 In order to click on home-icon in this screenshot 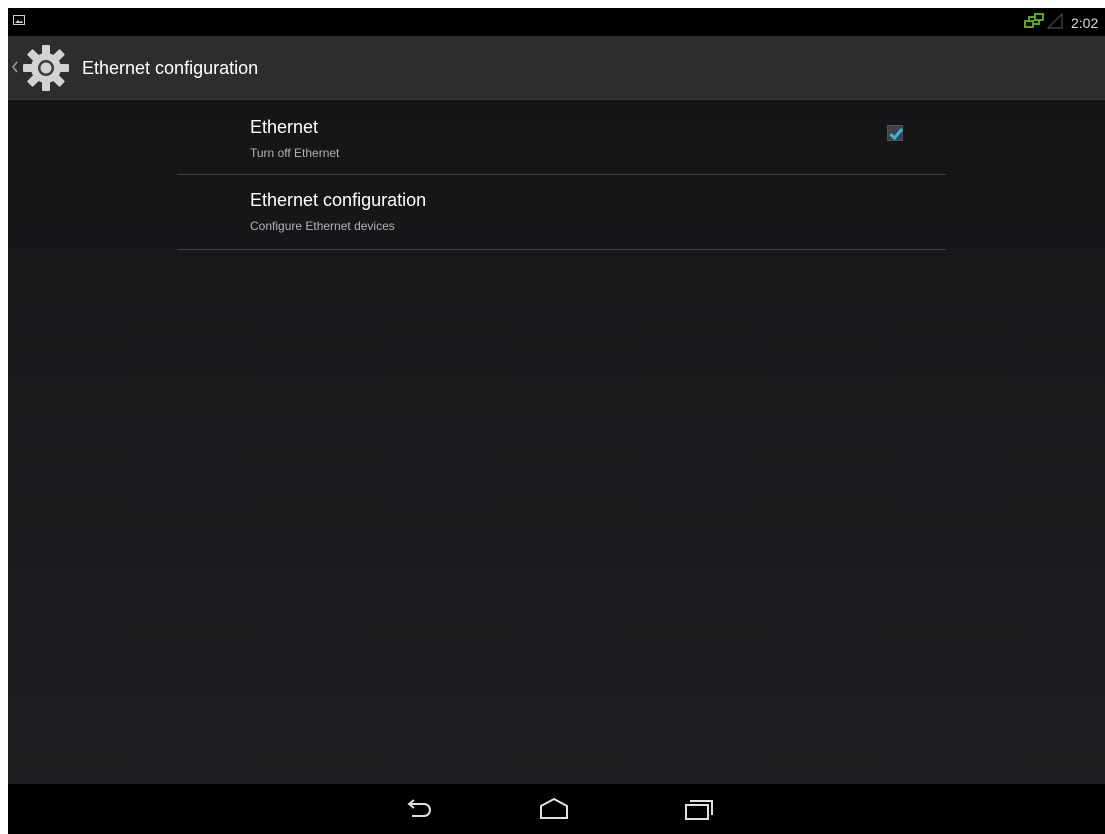, I will do `click(554, 809)`.